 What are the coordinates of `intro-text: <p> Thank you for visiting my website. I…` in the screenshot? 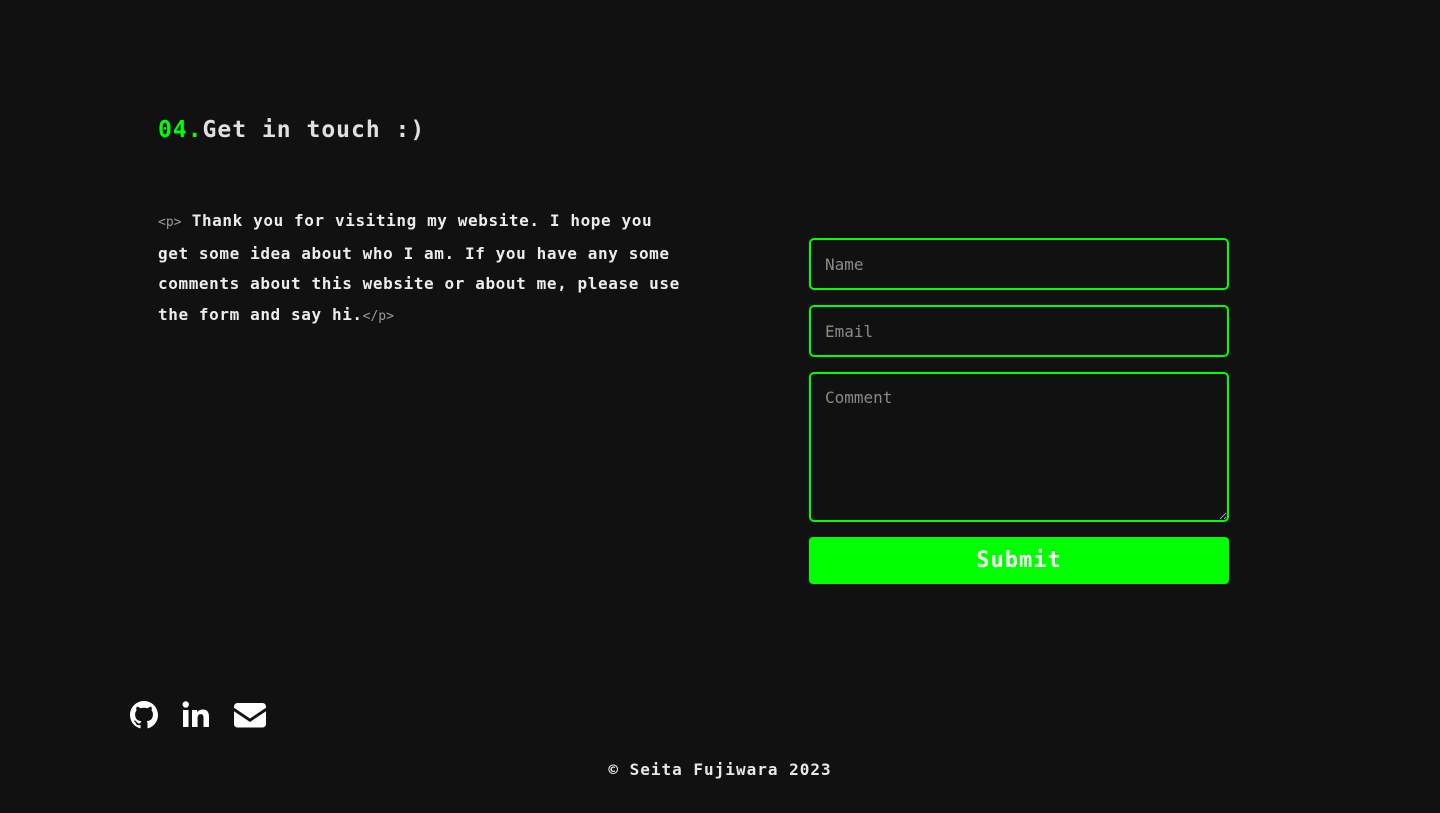 It's located at (423, 269).